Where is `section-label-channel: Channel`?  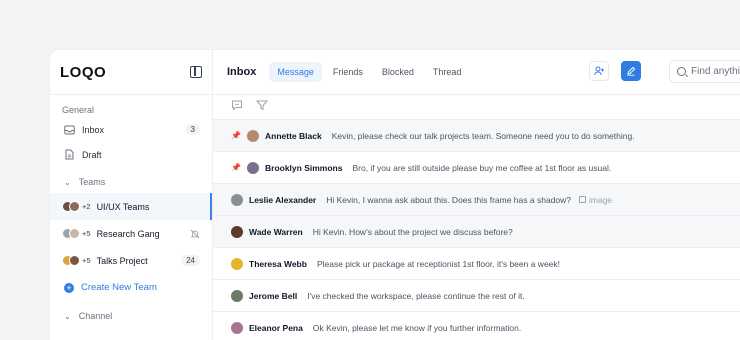 section-label-channel: Channel is located at coordinates (95, 316).